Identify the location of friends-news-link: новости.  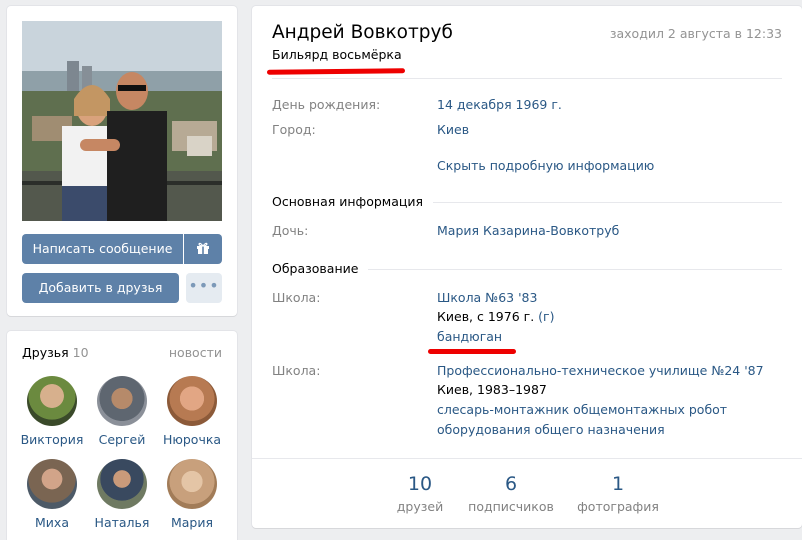
(195, 352).